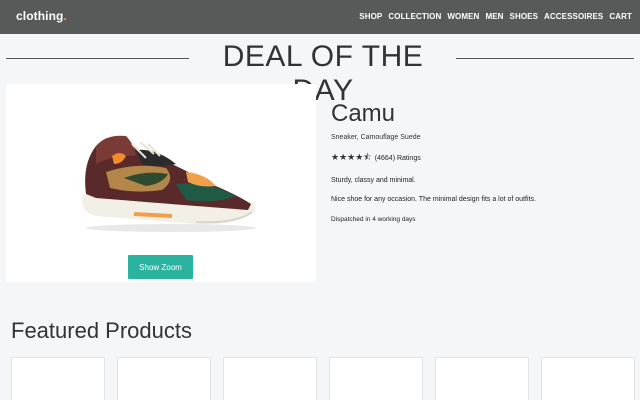 This screenshot has height=400, width=640. I want to click on show-zoom-button: Show Zoom, so click(160, 267).